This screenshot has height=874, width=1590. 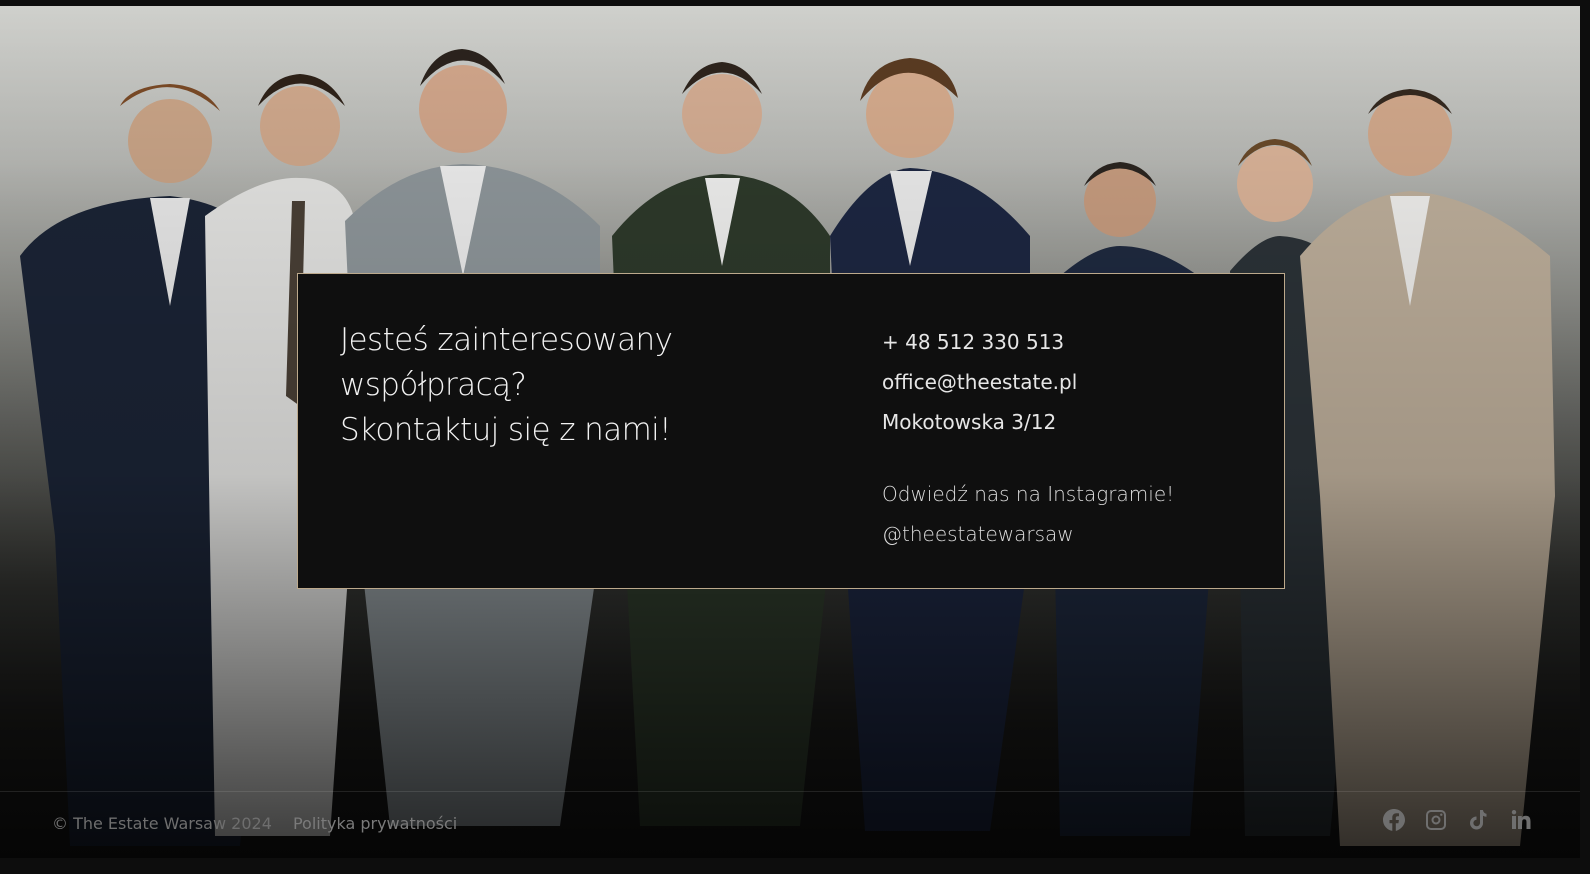 I want to click on page-edge-bottom, so click(x=795, y=866).